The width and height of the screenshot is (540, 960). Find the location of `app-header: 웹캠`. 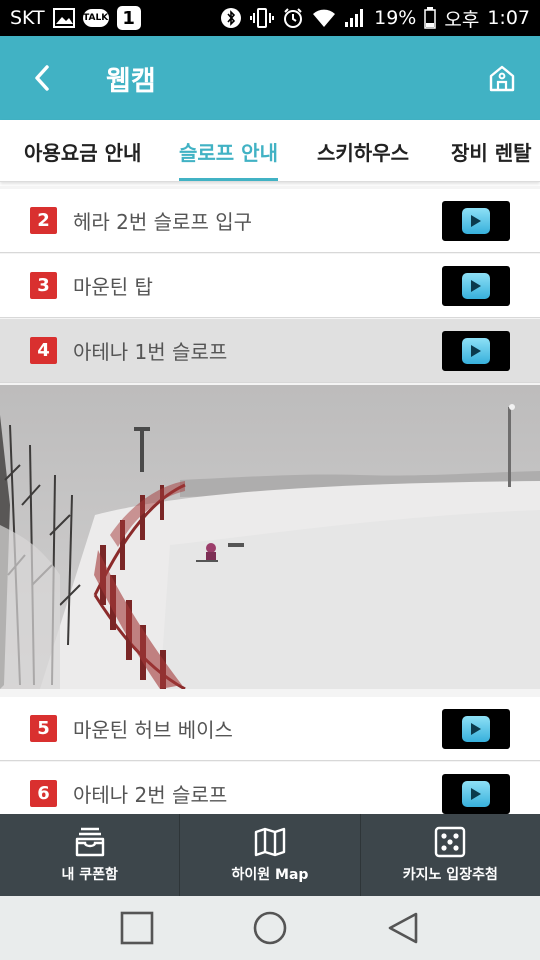

app-header: 웹캠 is located at coordinates (270, 78).